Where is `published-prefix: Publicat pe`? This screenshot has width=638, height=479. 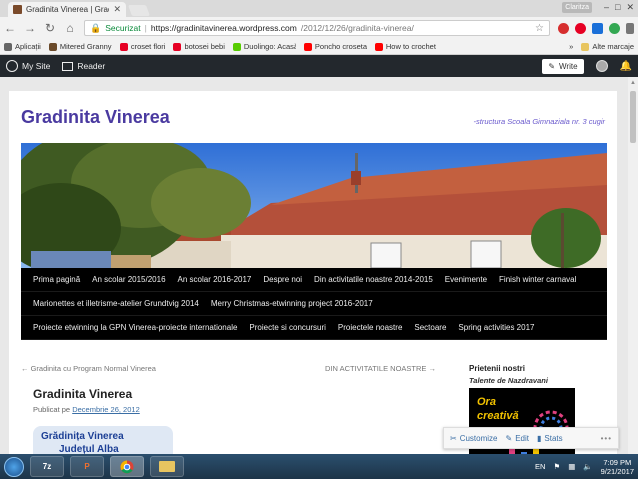 published-prefix: Publicat pe is located at coordinates (52, 409).